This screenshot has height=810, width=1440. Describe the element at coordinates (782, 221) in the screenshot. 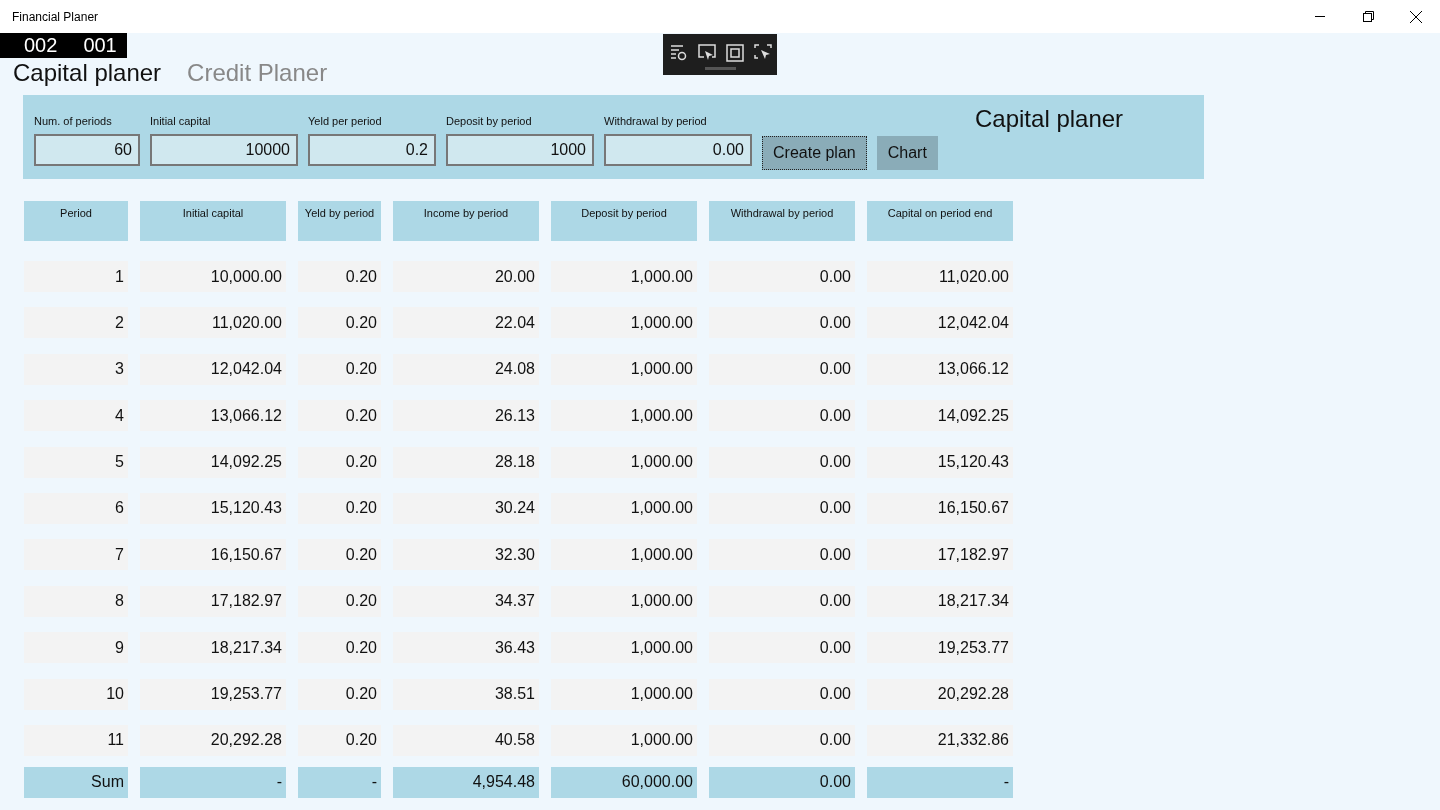

I see `column-header: Withdrawal by period` at that location.